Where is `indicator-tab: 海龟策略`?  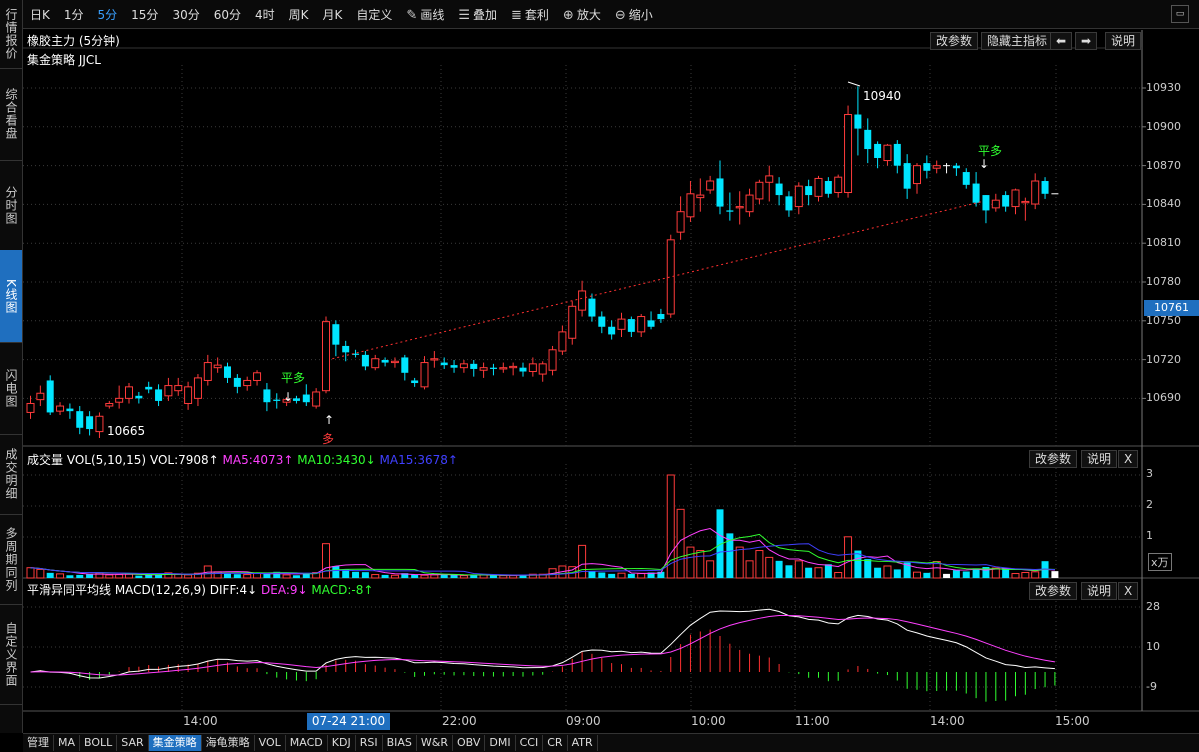
indicator-tab: 海龟策略 is located at coordinates (228, 743).